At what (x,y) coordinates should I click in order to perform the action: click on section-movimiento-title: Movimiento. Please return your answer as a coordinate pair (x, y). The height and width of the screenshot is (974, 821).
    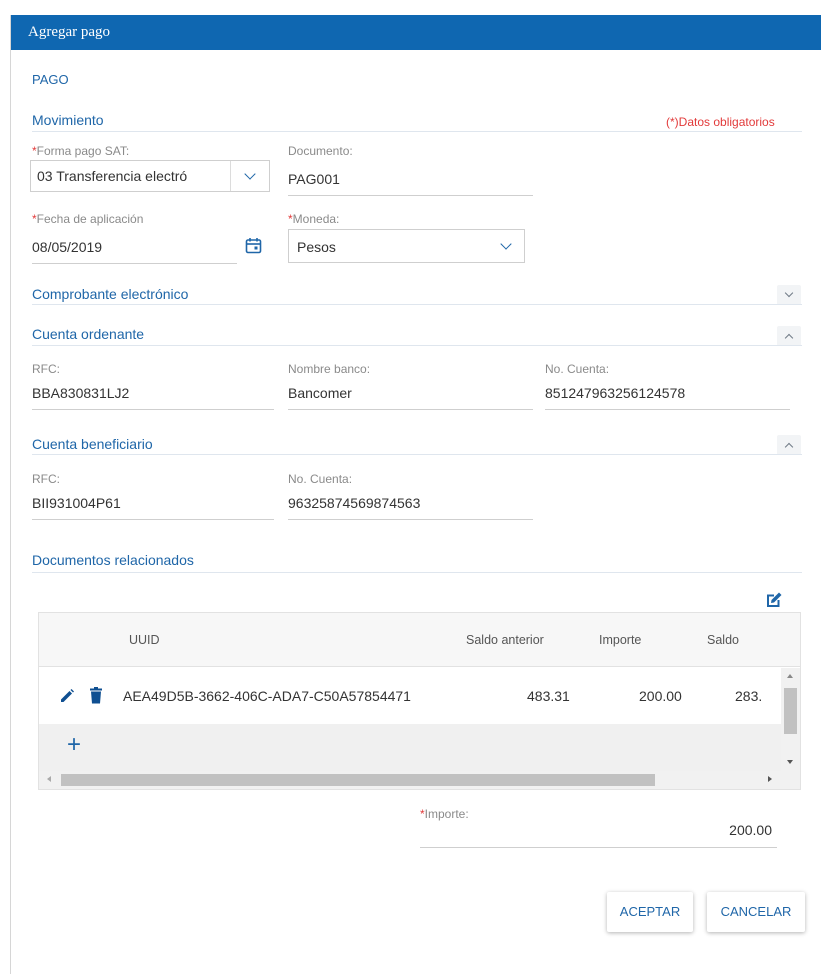
    Looking at the image, I should click on (68, 120).